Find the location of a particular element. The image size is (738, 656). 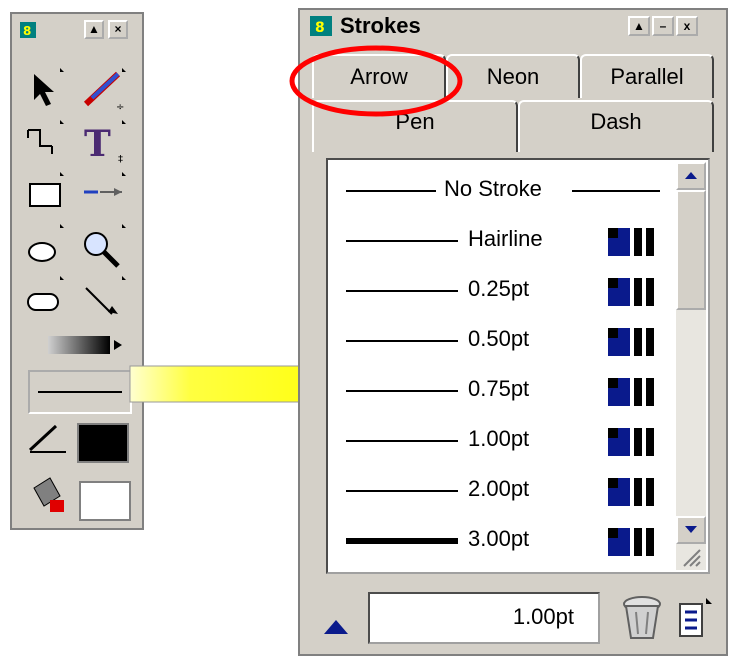

stroke-label: 0.75pt is located at coordinates (499, 388).